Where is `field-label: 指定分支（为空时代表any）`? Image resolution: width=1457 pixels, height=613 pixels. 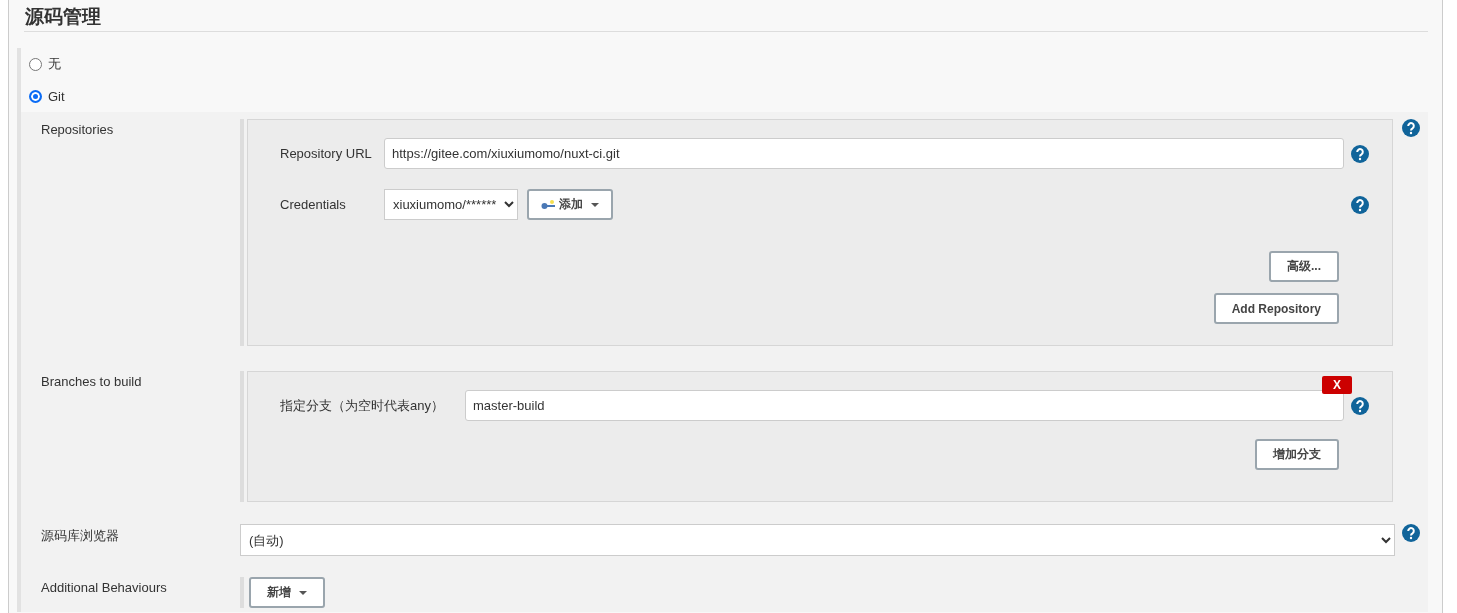 field-label: 指定分支（为空时代表any） is located at coordinates (362, 405).